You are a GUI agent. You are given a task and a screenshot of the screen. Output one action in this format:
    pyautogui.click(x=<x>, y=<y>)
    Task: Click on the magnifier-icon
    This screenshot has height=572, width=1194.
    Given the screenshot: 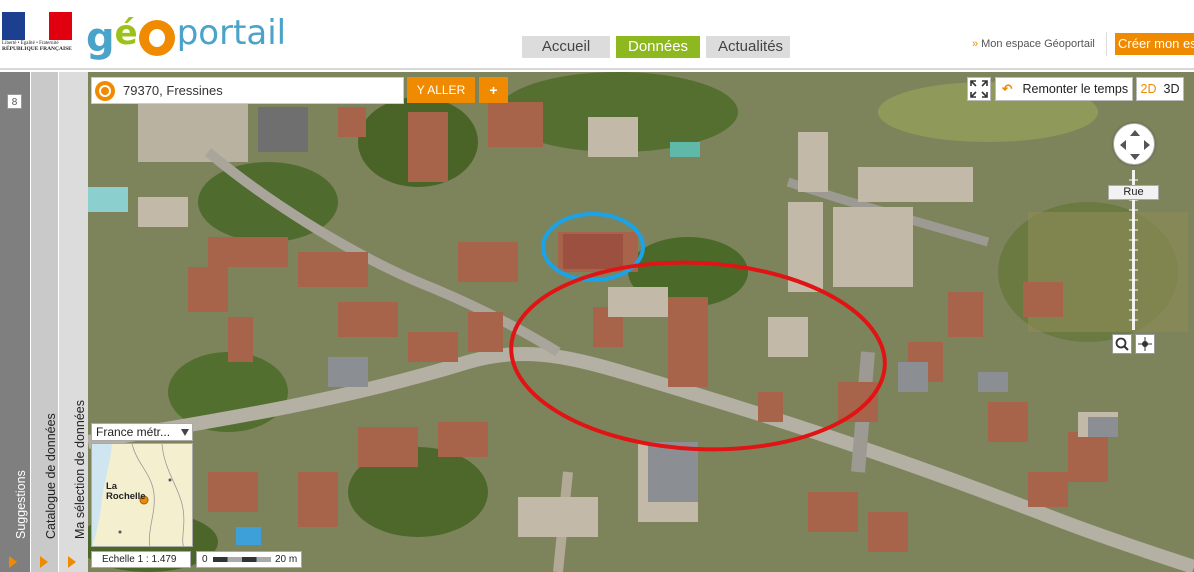 What is the action you would take?
    pyautogui.click(x=1122, y=344)
    